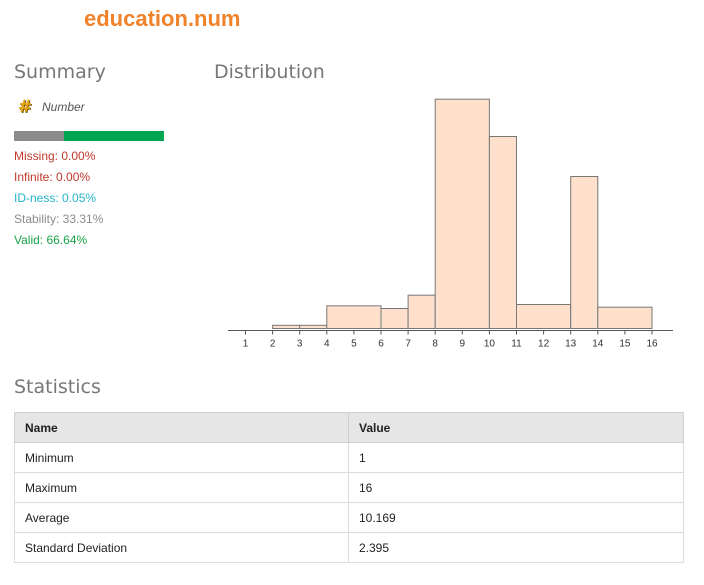 Image resolution: width=704 pixels, height=585 pixels. I want to click on stat-name-cell: Minimum, so click(181, 457).